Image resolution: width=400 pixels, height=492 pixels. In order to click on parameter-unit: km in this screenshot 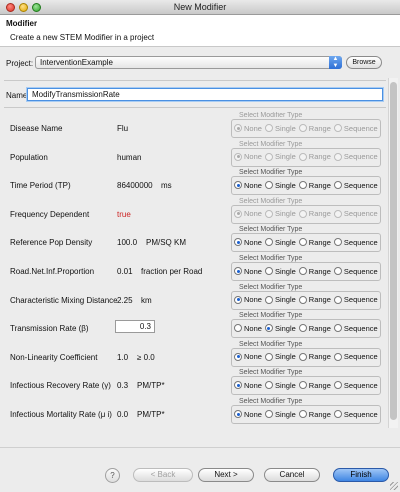, I will do `click(146, 300)`.